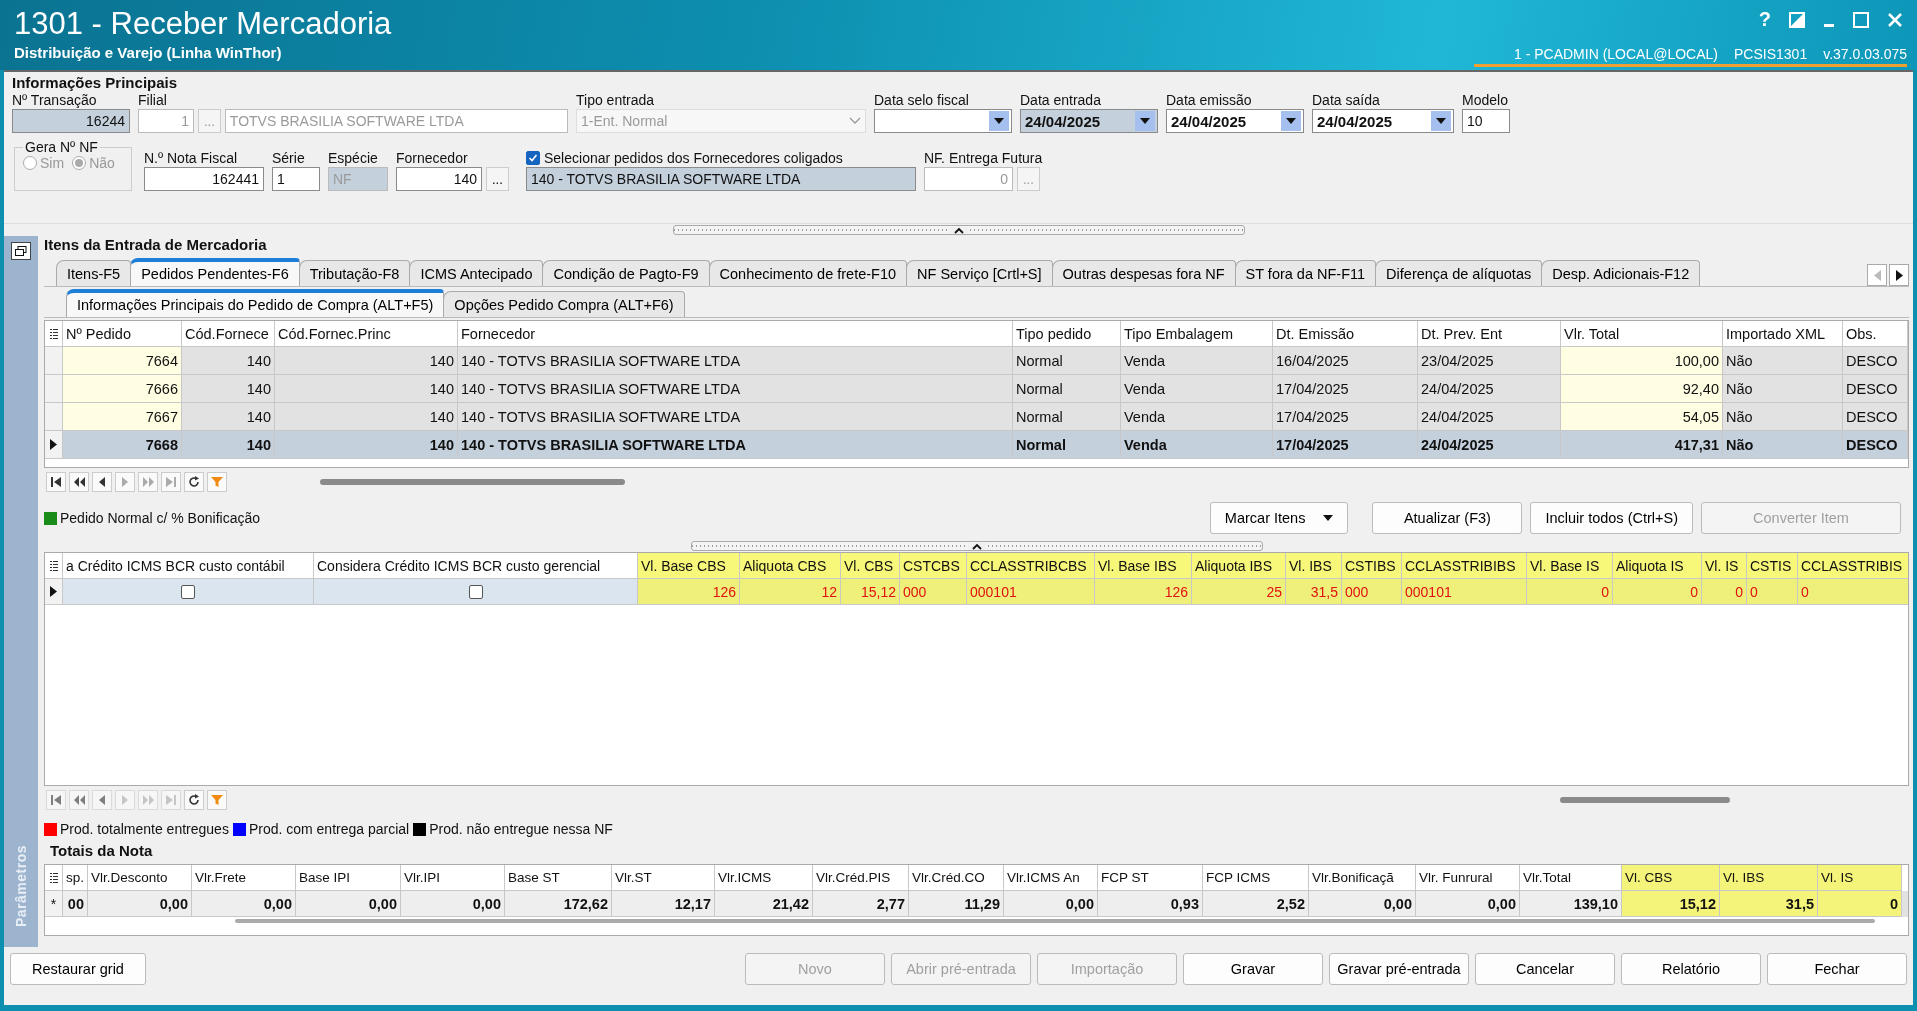 The image size is (1917, 1011). I want to click on column-header: Vl. Base CBS, so click(689, 566).